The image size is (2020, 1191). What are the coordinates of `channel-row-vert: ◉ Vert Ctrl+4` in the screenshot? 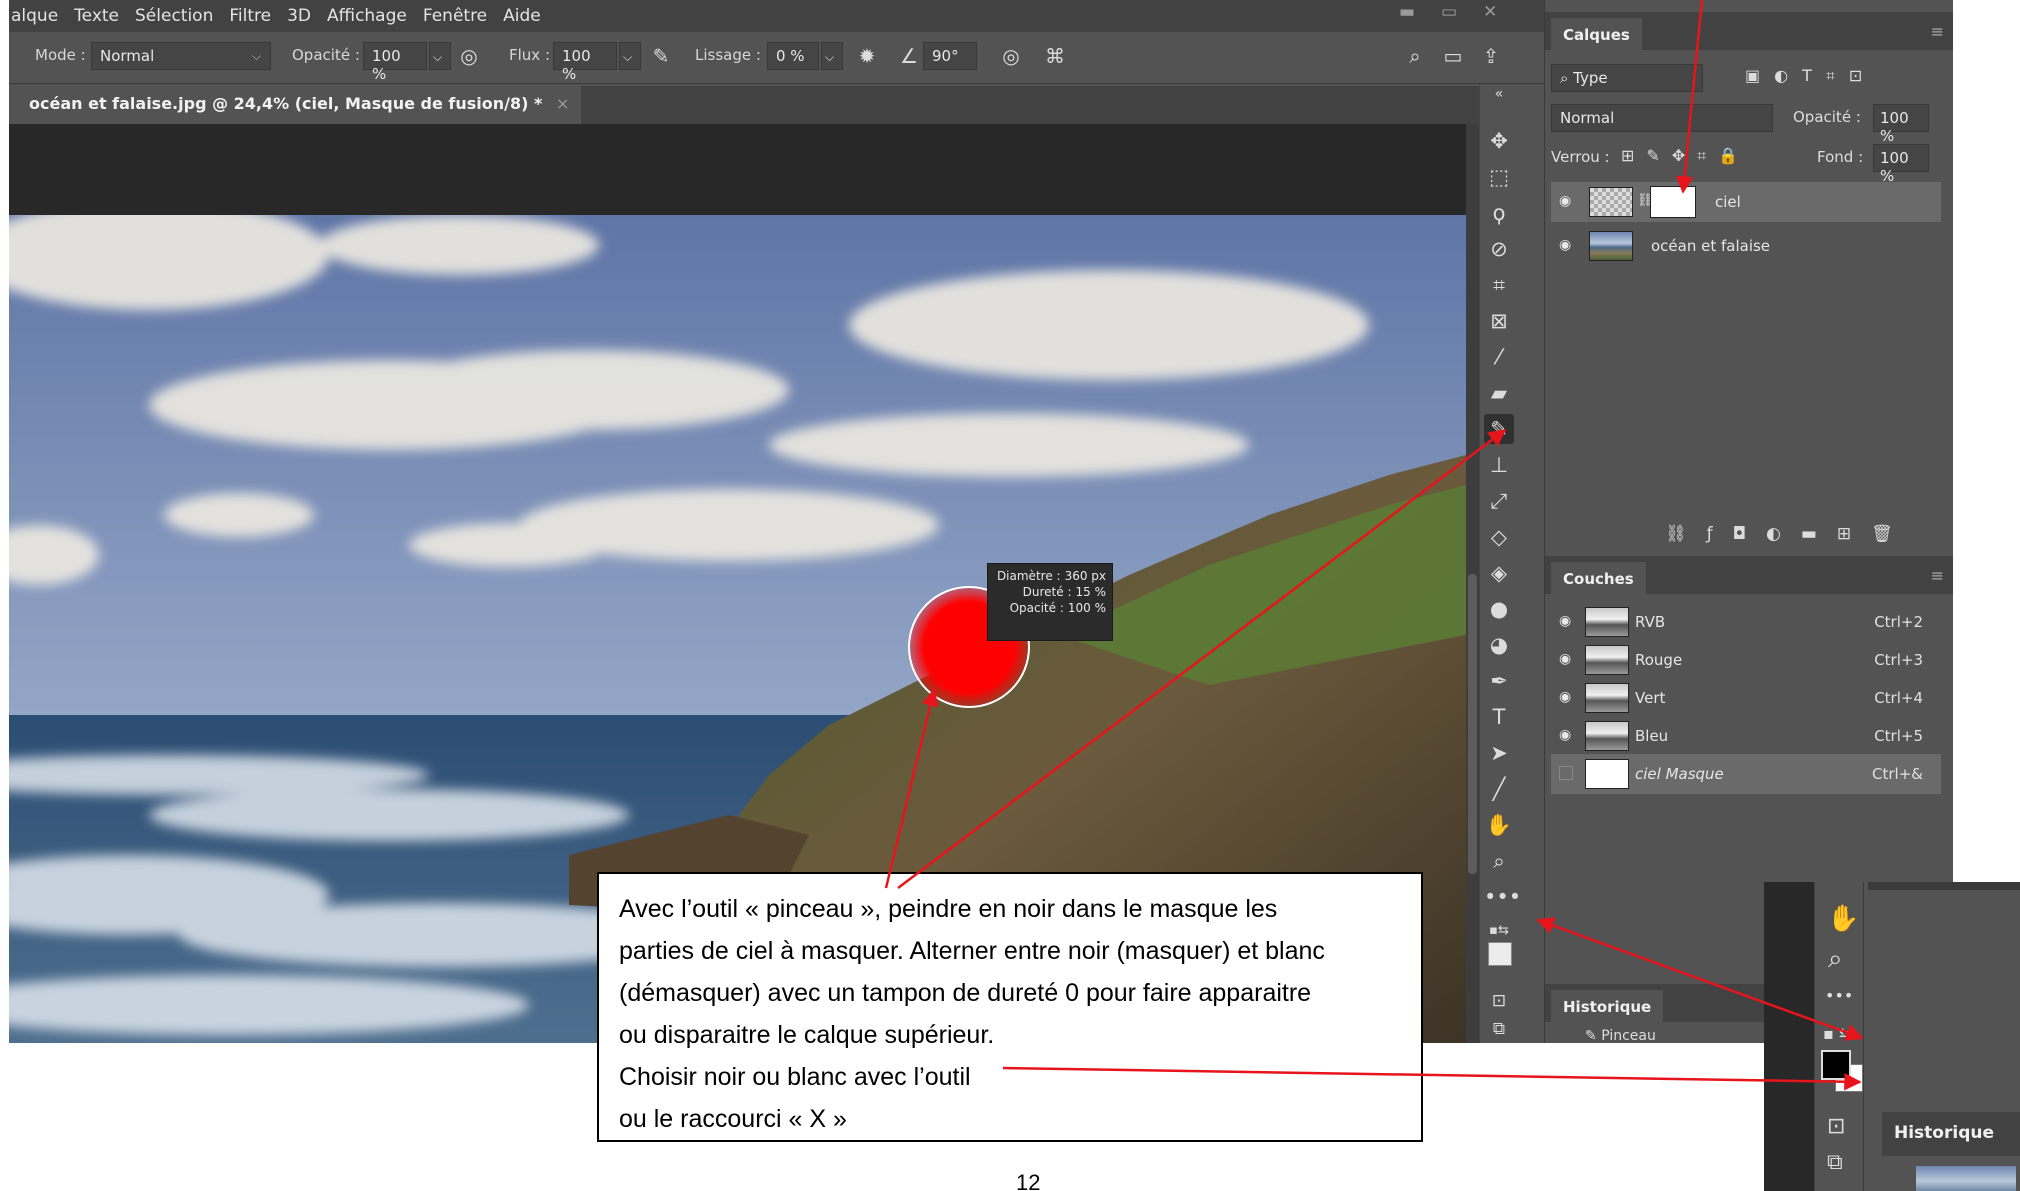 It's located at (1746, 698).